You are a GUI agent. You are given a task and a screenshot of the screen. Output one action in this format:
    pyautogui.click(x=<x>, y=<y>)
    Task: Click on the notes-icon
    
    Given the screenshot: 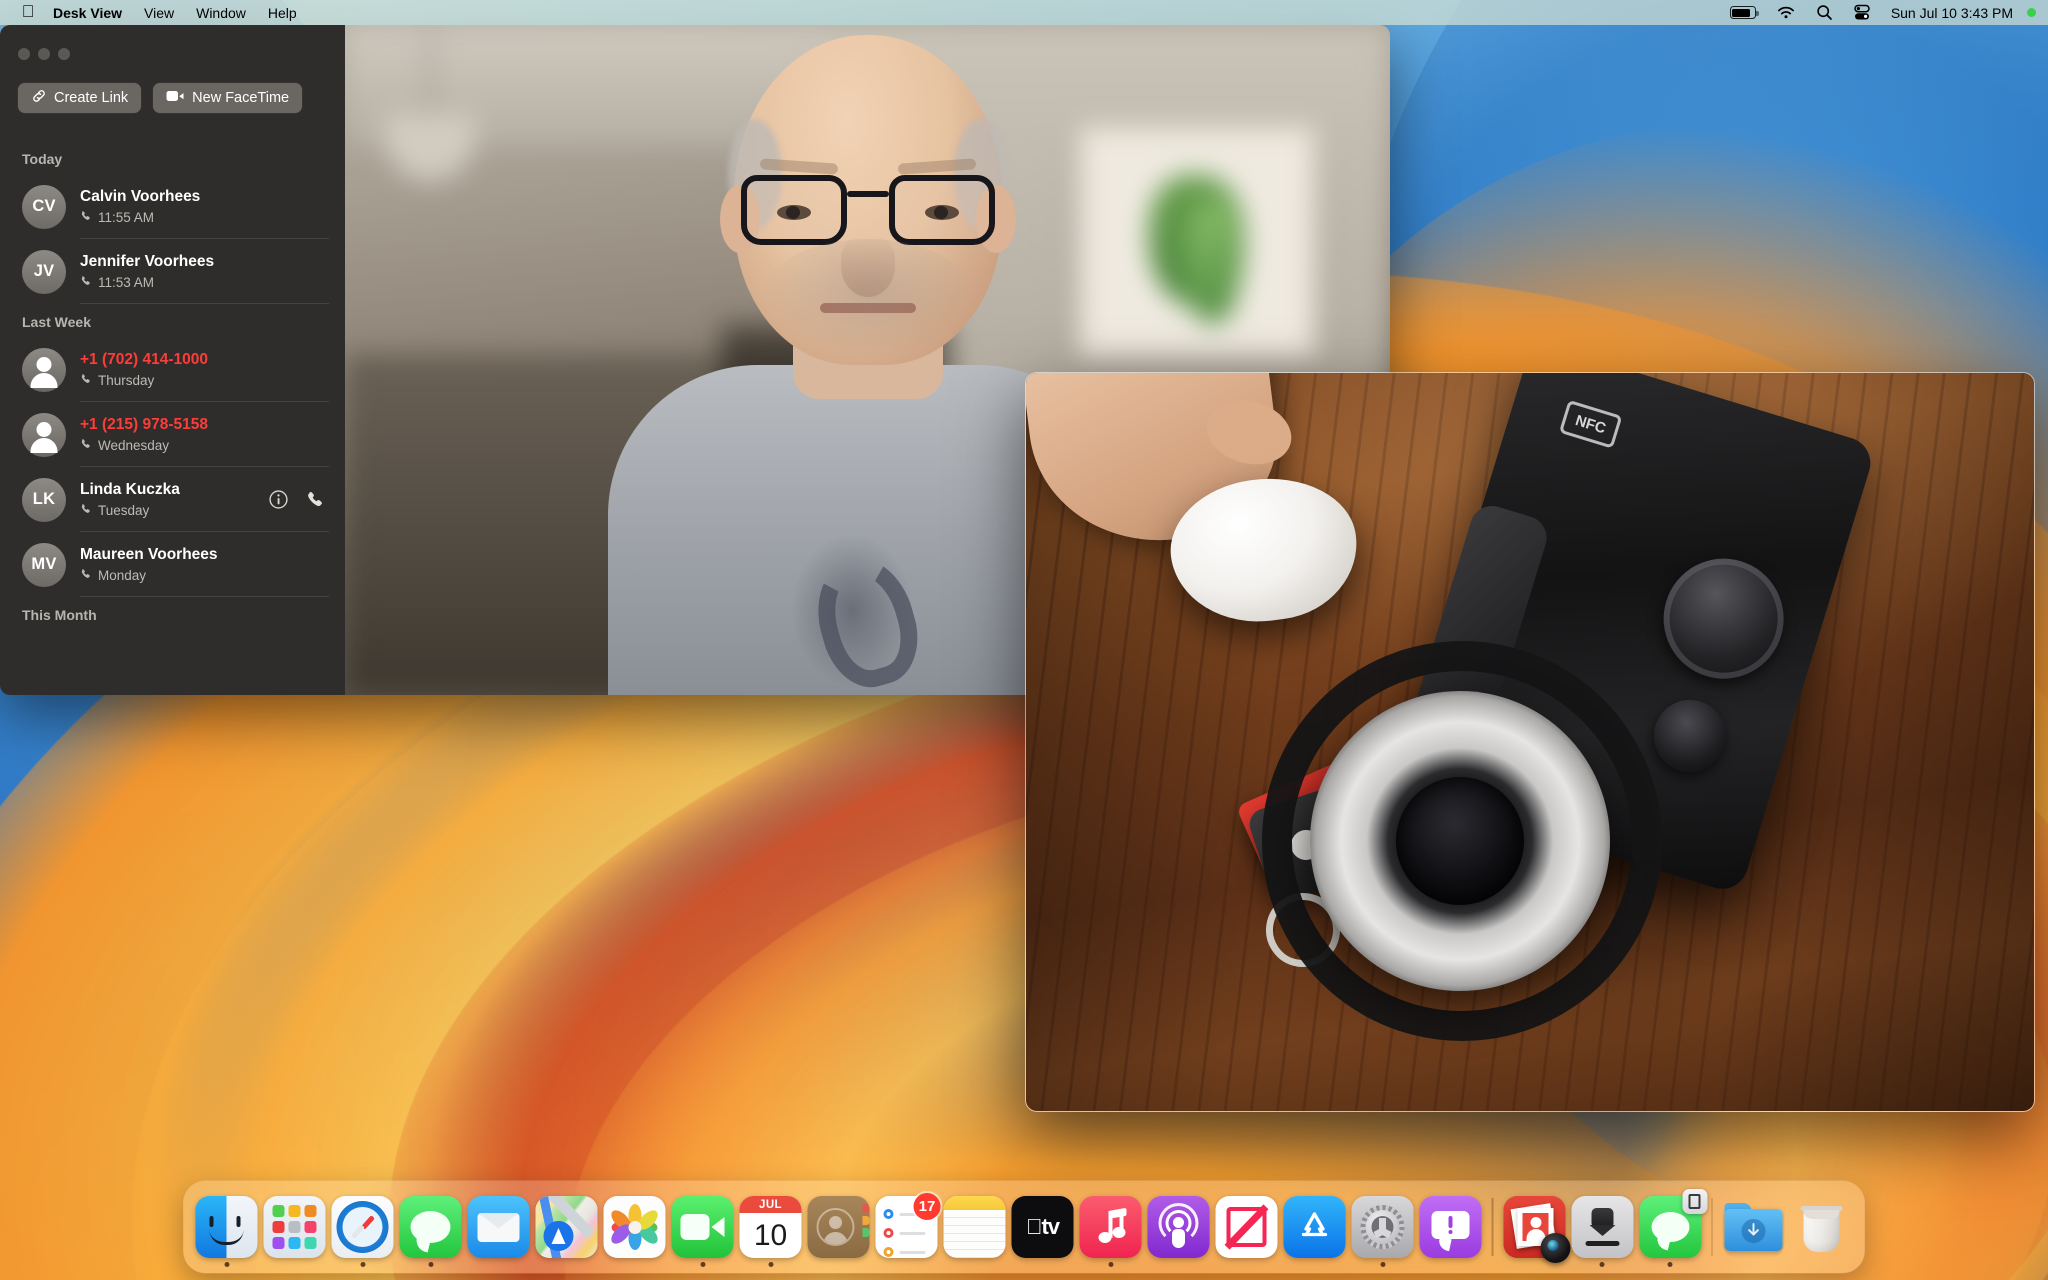 What is the action you would take?
    pyautogui.click(x=974, y=1227)
    